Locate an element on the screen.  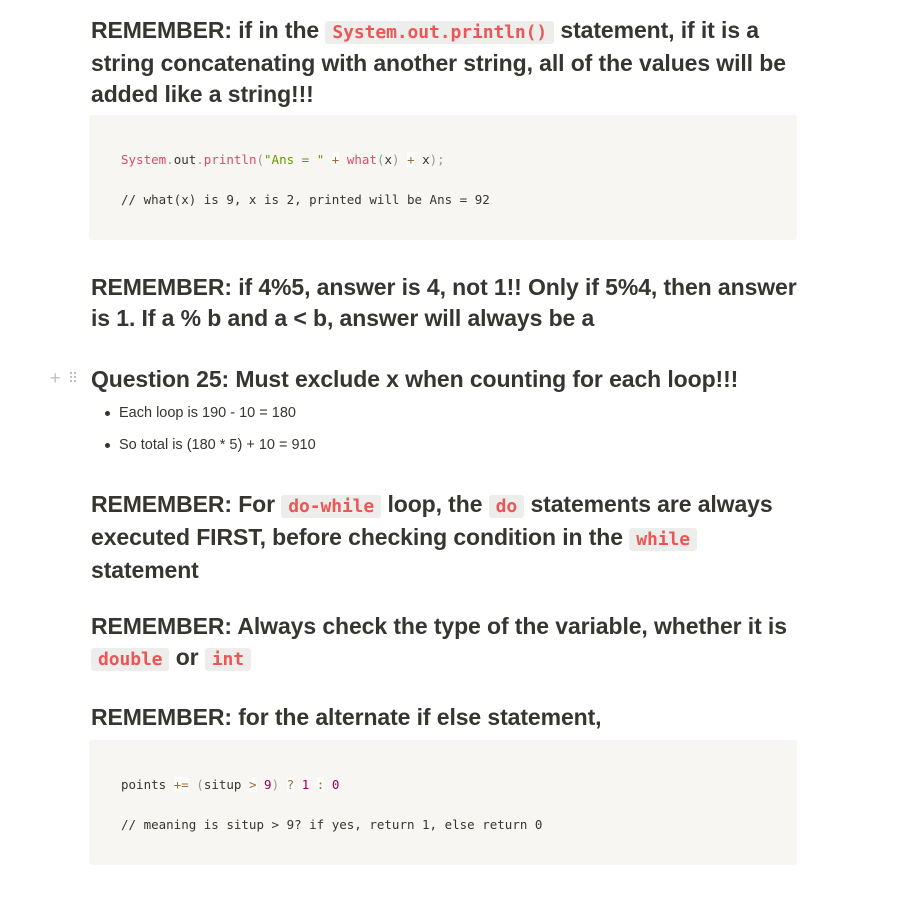
text: REMEMBER: if in the is located at coordinates (208, 30).